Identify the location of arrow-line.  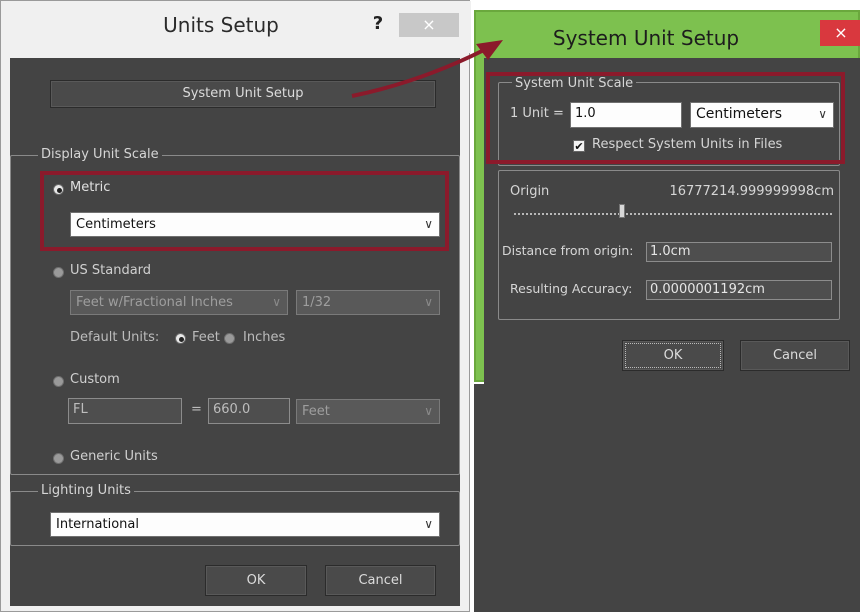
(418, 73).